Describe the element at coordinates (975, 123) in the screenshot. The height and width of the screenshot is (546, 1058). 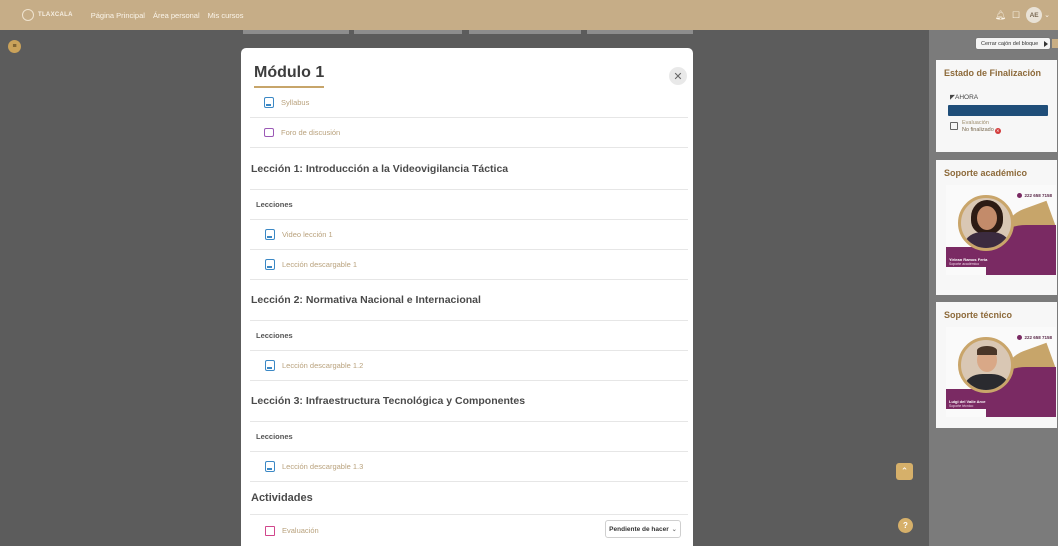
I see `completion-item-name: Evaluación` at that location.